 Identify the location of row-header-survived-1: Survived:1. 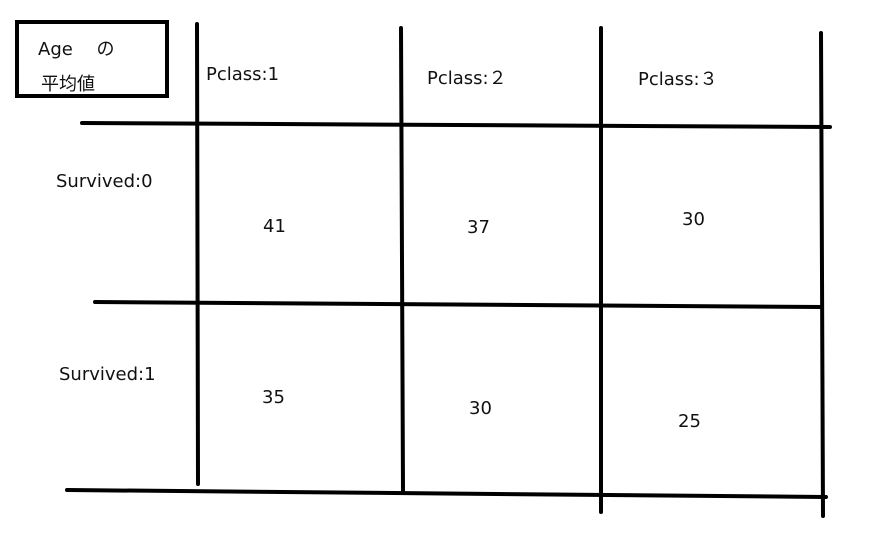
(107, 374).